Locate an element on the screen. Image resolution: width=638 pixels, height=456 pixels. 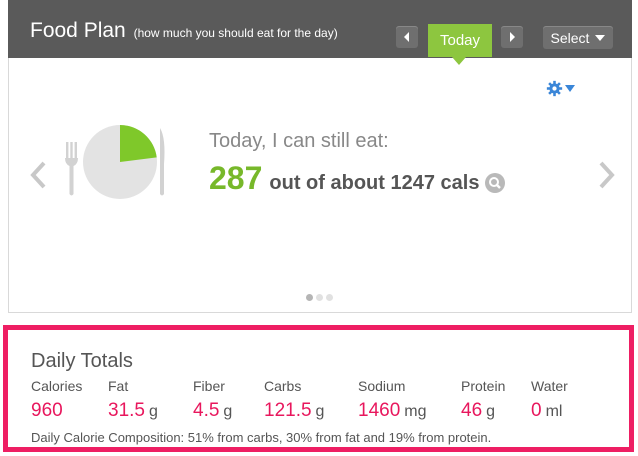
calories-remaining-line: 287 out of about 1247 cals is located at coordinates (357, 178).